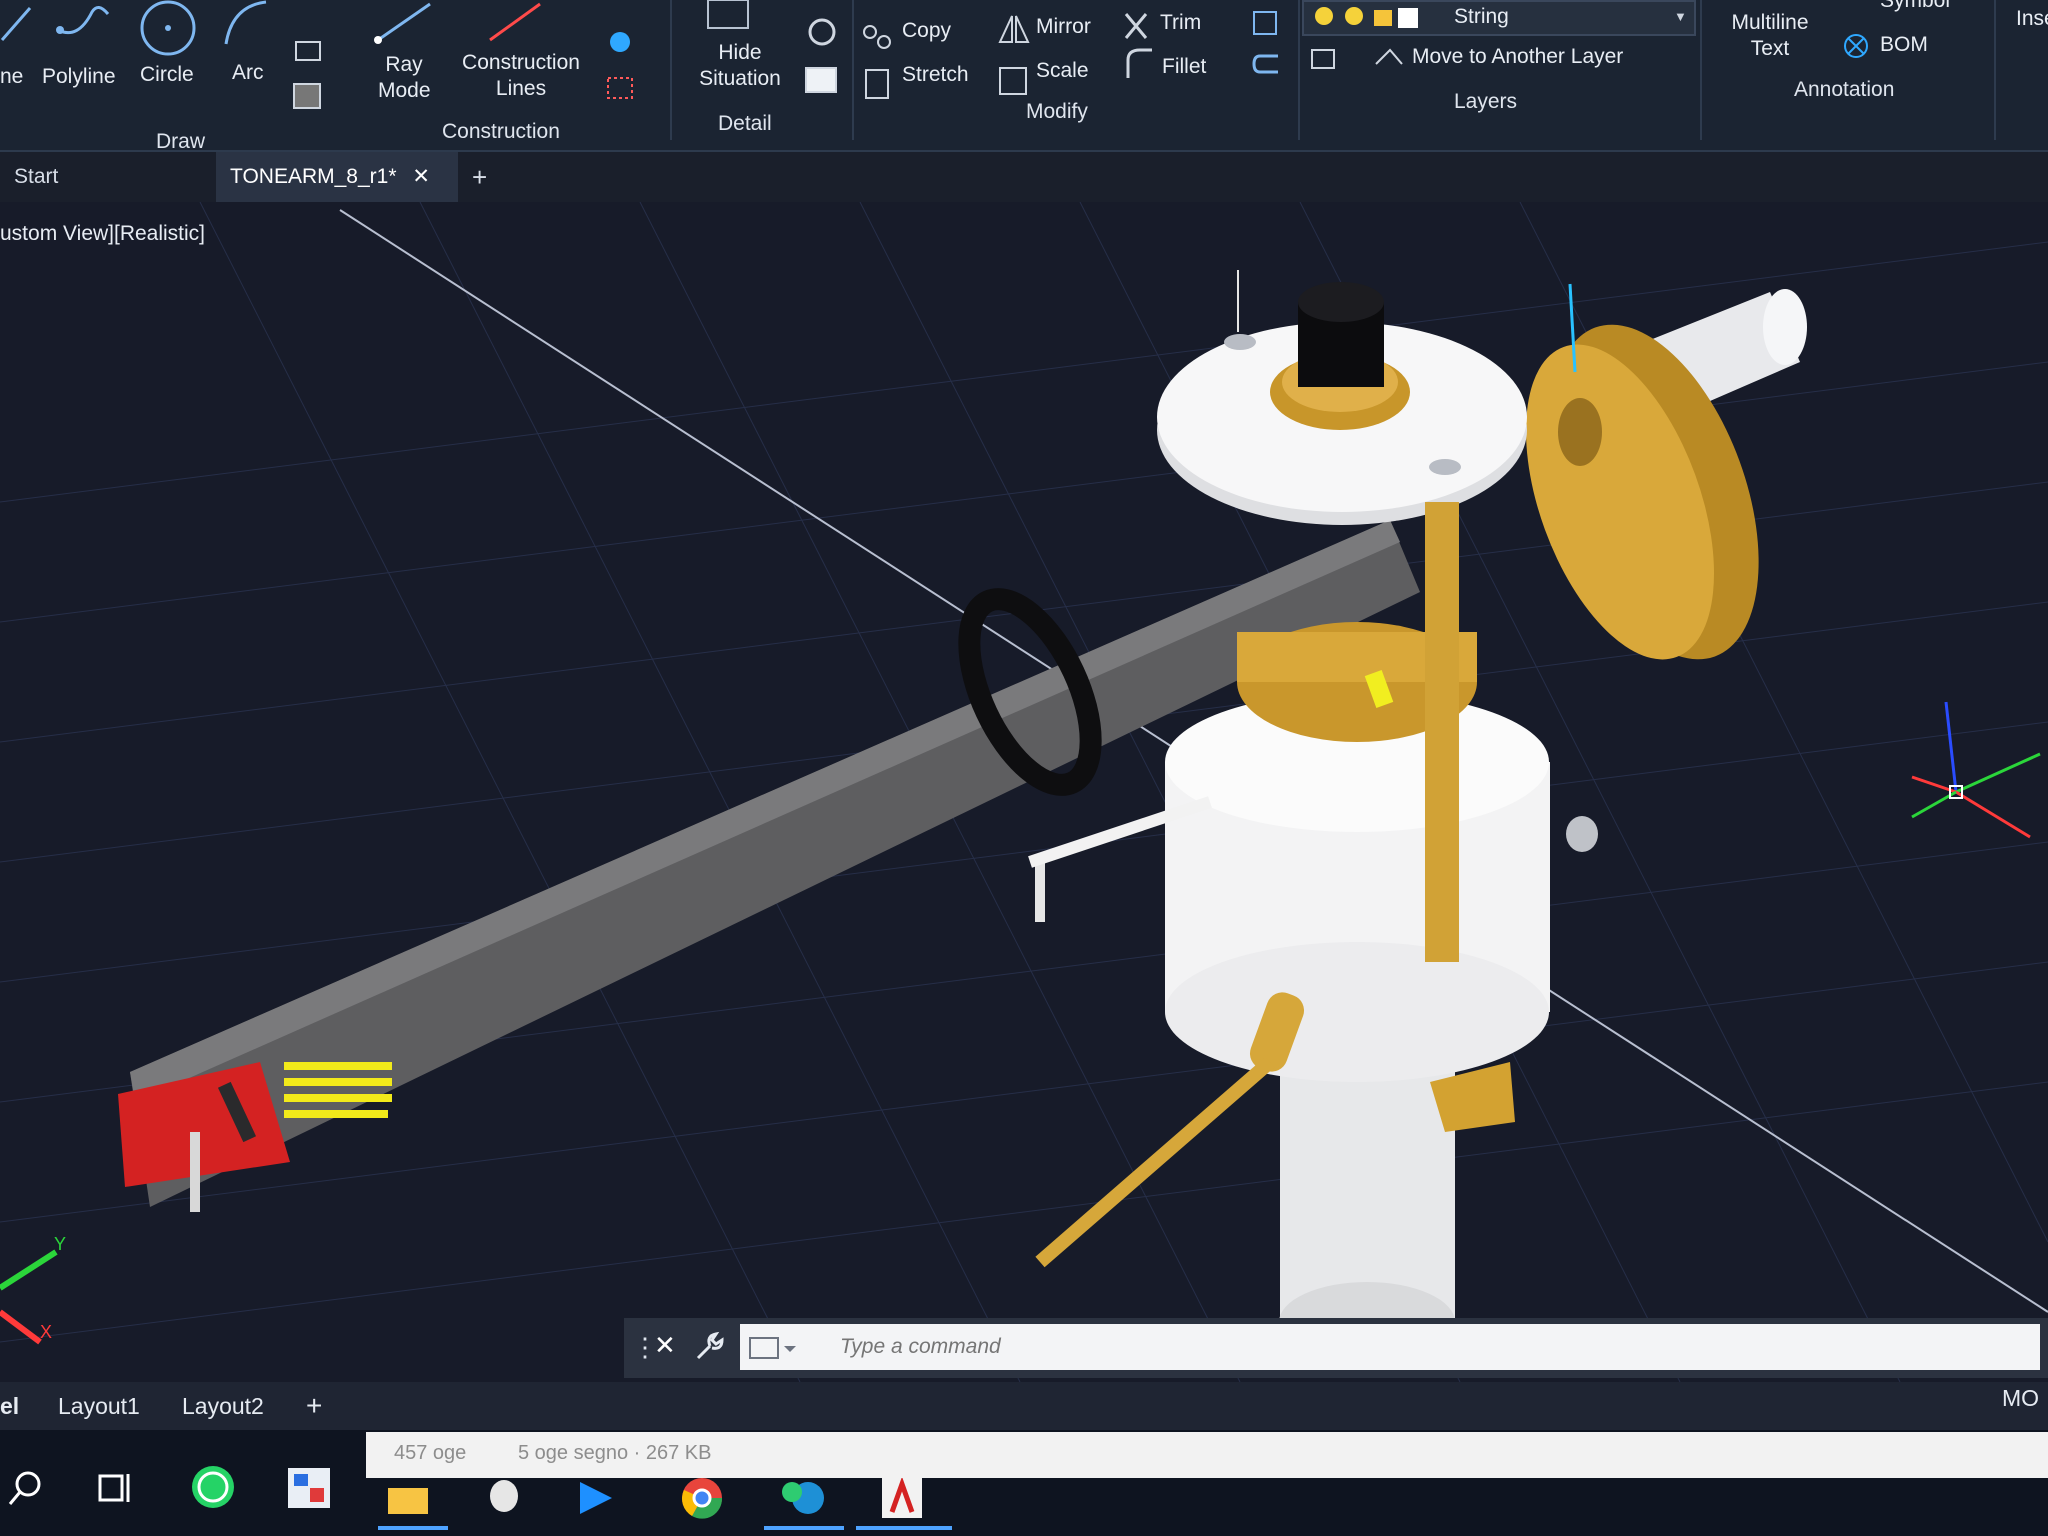 Image resolution: width=2048 pixels, height=1536 pixels. What do you see at coordinates (877, 84) in the screenshot?
I see `stretch-icon` at bounding box center [877, 84].